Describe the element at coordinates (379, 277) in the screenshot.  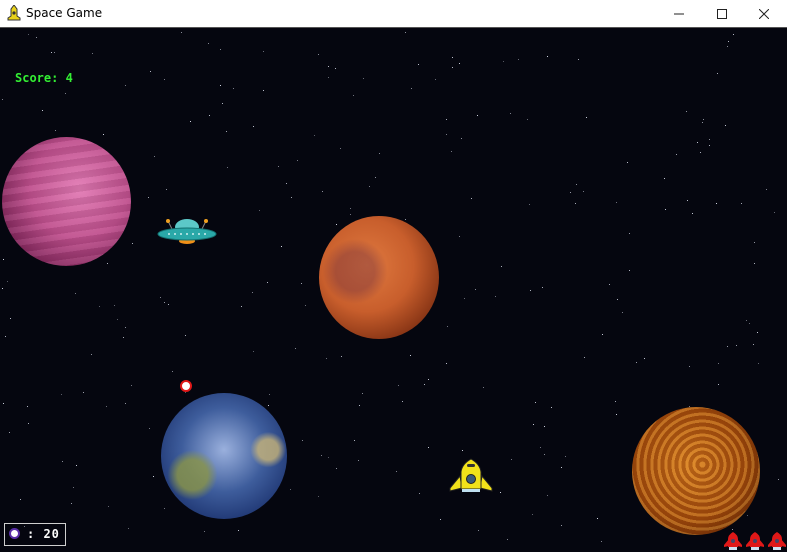
I see `mars-planet` at that location.